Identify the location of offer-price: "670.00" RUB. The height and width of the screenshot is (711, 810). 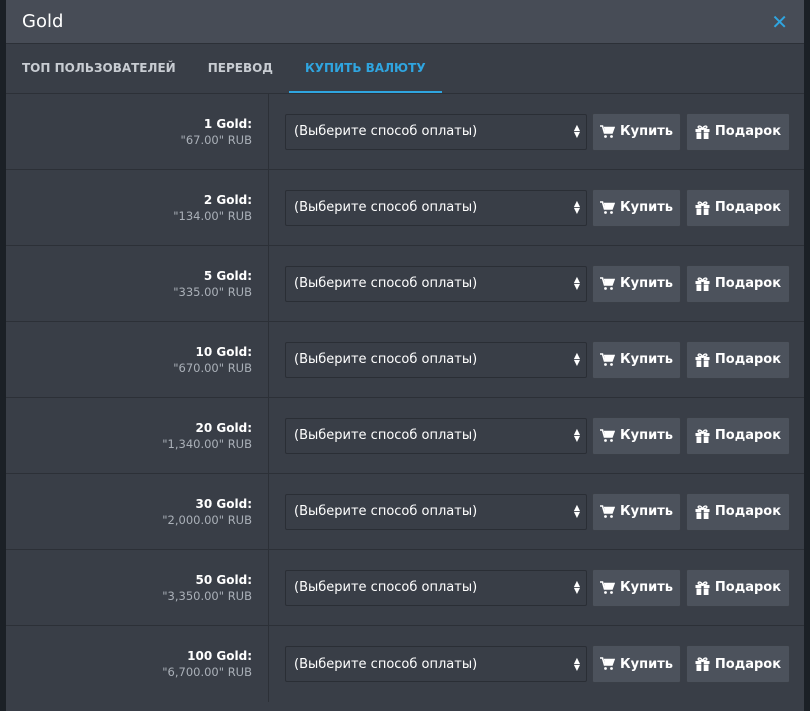
(212, 367).